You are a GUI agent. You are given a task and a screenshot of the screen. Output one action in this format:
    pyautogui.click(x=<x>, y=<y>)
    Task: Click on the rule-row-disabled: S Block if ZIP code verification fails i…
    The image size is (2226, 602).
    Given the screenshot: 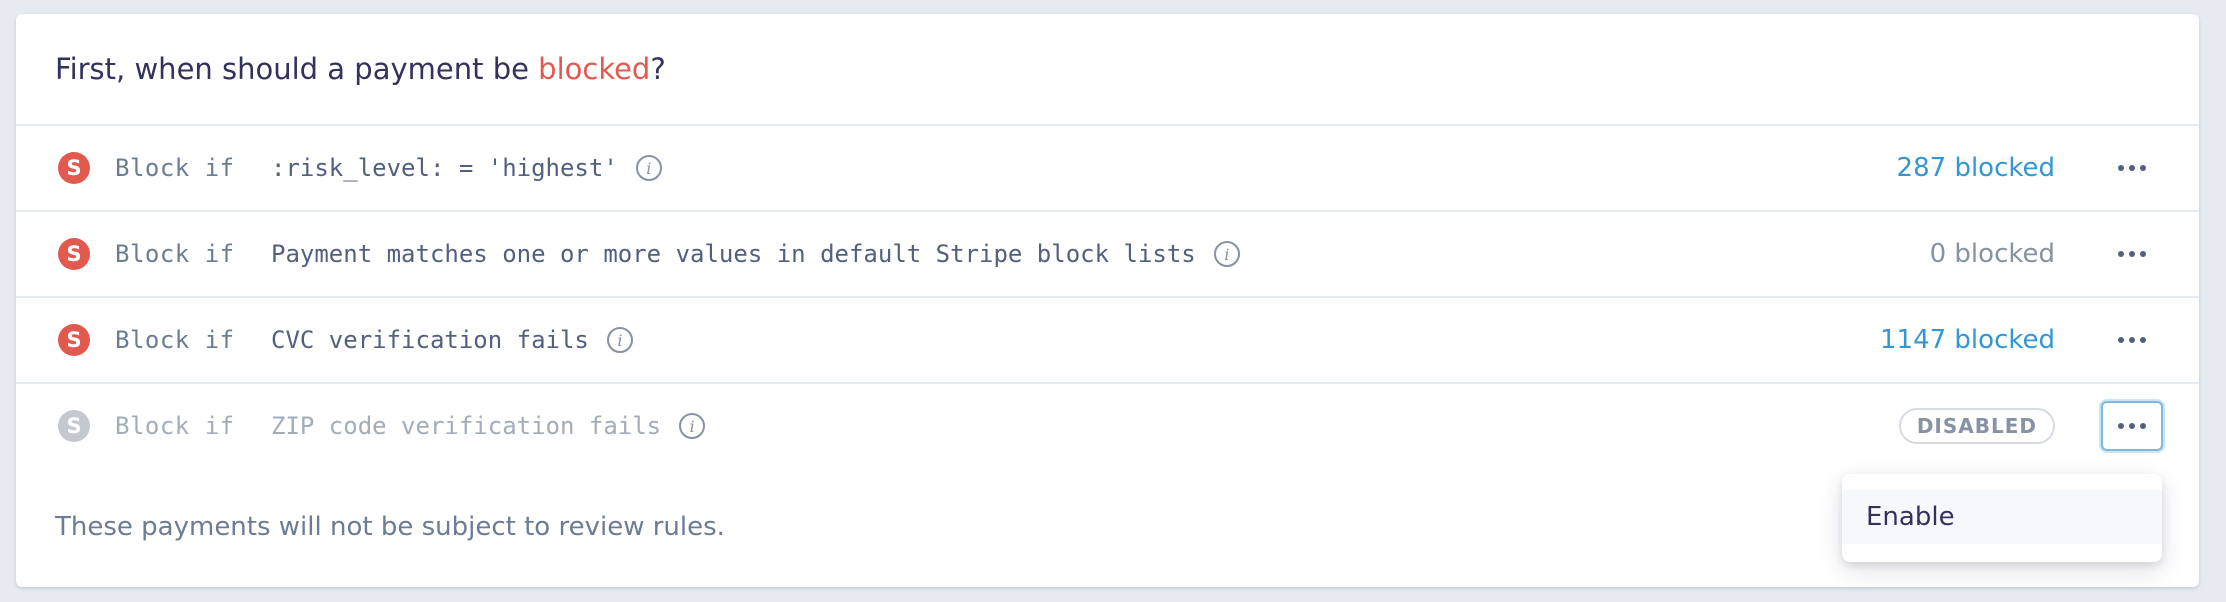 What is the action you would take?
    pyautogui.click(x=1107, y=426)
    